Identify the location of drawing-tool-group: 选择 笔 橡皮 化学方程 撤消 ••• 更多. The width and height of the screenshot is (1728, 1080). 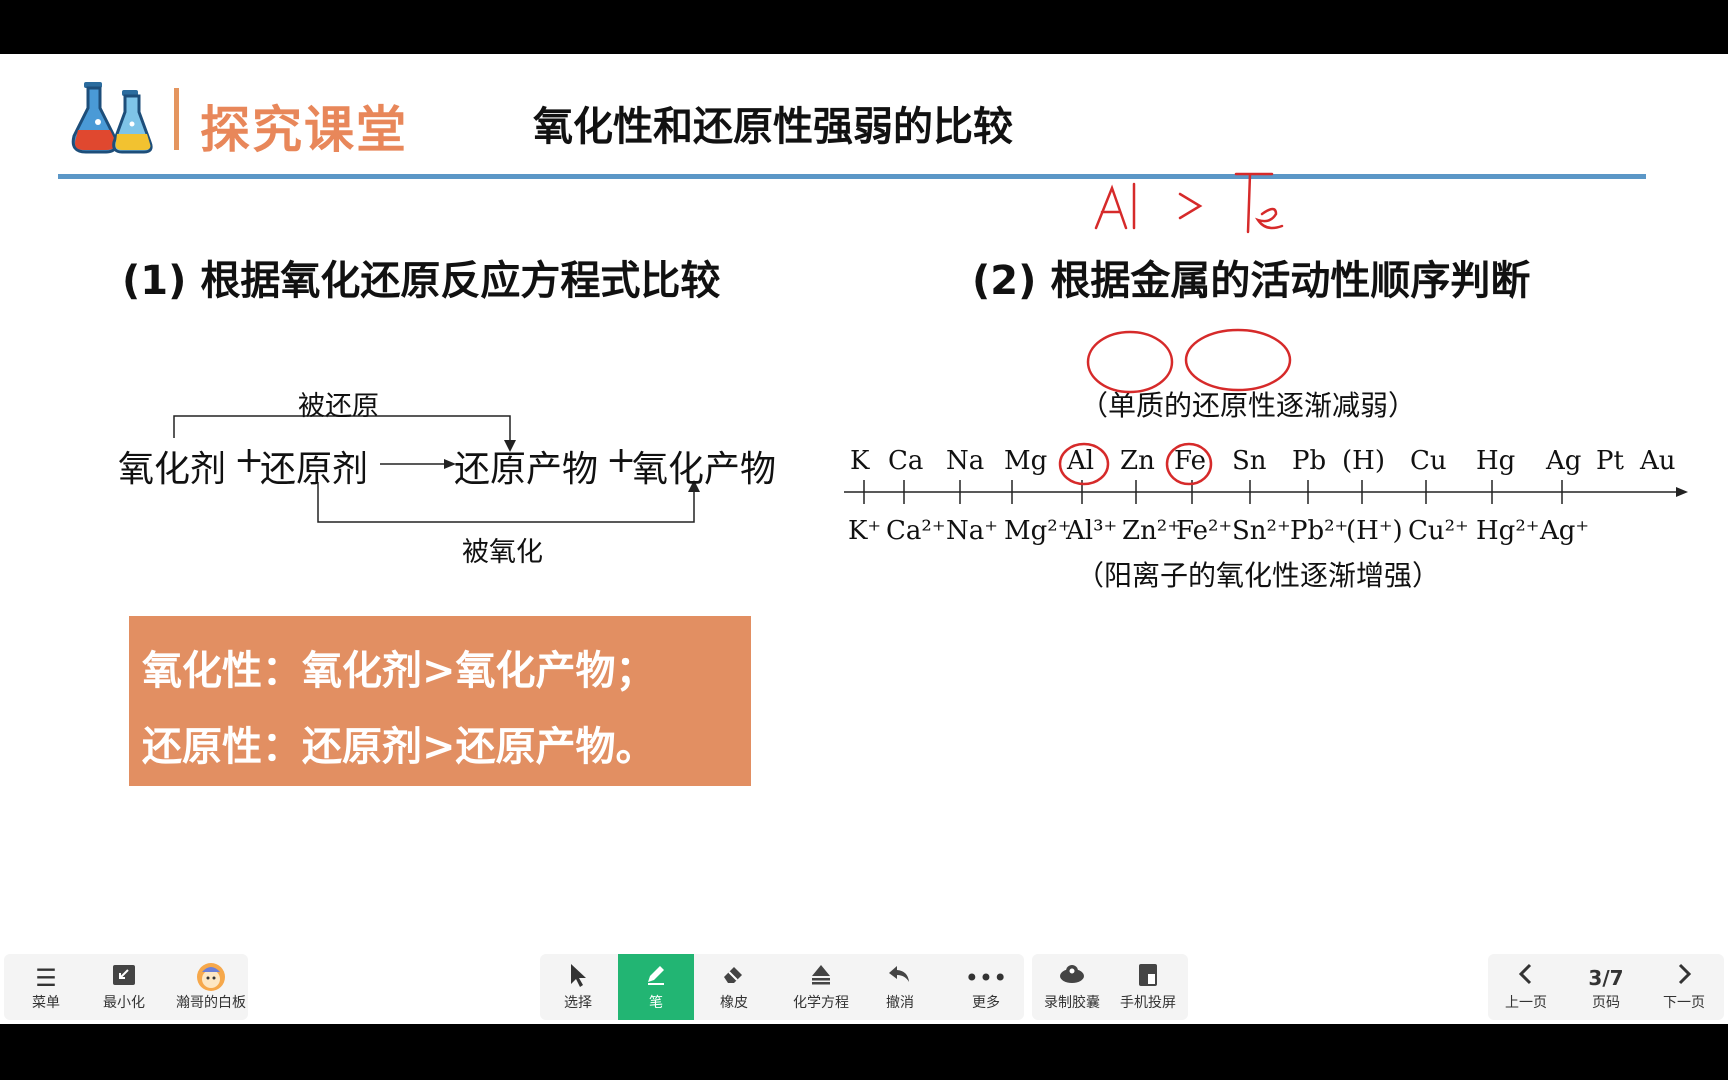
(782, 987).